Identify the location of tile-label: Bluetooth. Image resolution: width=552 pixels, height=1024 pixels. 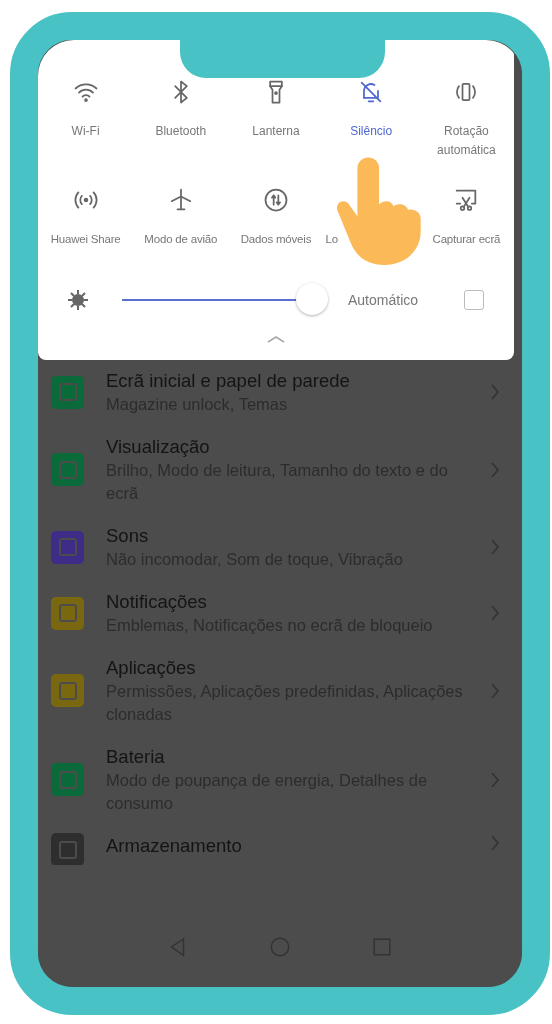
(181, 131).